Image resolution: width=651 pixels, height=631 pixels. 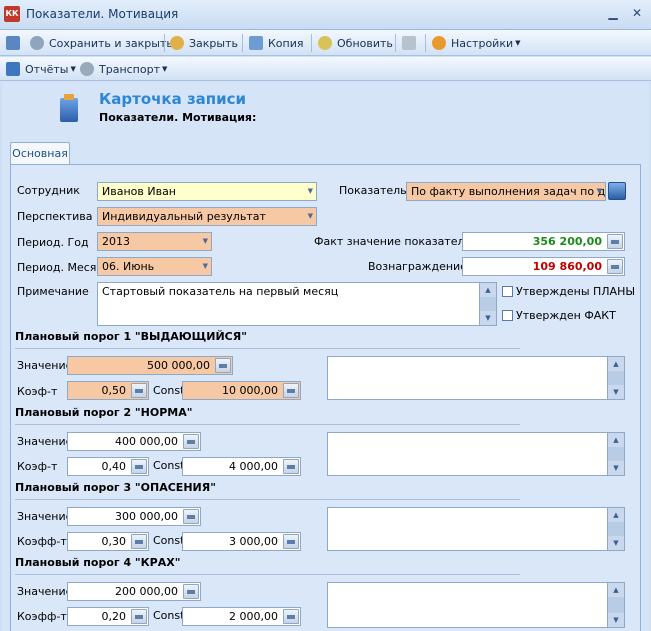 What do you see at coordinates (13, 43) in the screenshot?
I see `floppy-icon` at bounding box center [13, 43].